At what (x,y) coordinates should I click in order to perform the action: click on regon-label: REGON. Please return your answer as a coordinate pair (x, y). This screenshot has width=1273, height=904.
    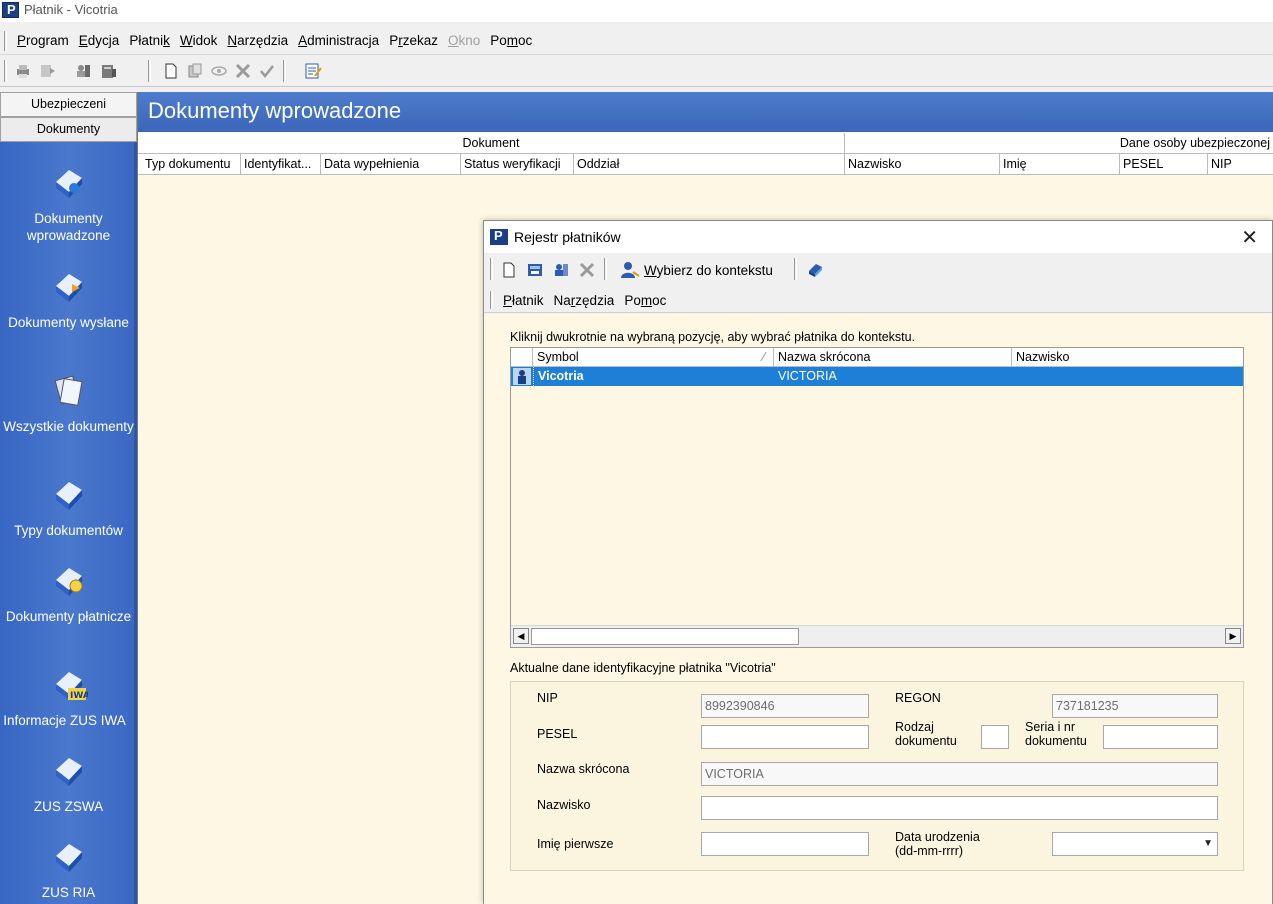
    Looking at the image, I should click on (918, 698).